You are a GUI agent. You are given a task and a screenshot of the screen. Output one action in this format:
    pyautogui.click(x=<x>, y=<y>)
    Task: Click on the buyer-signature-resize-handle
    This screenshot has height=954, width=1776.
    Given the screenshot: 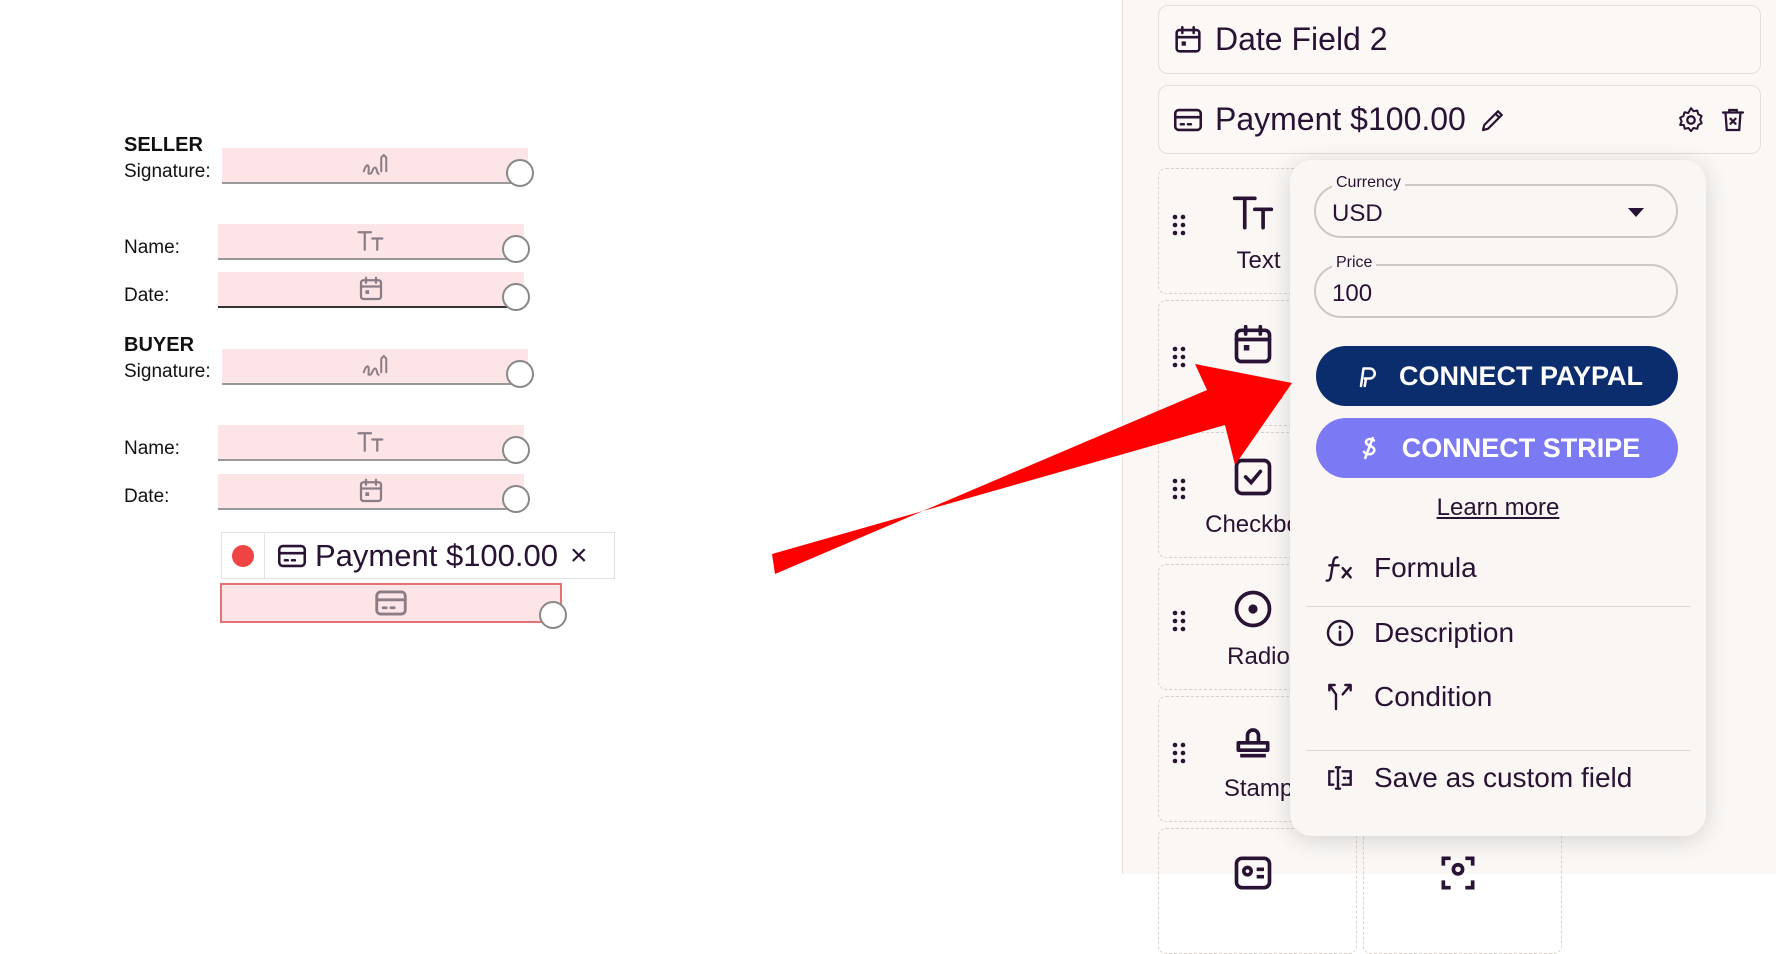 What is the action you would take?
    pyautogui.click(x=520, y=374)
    